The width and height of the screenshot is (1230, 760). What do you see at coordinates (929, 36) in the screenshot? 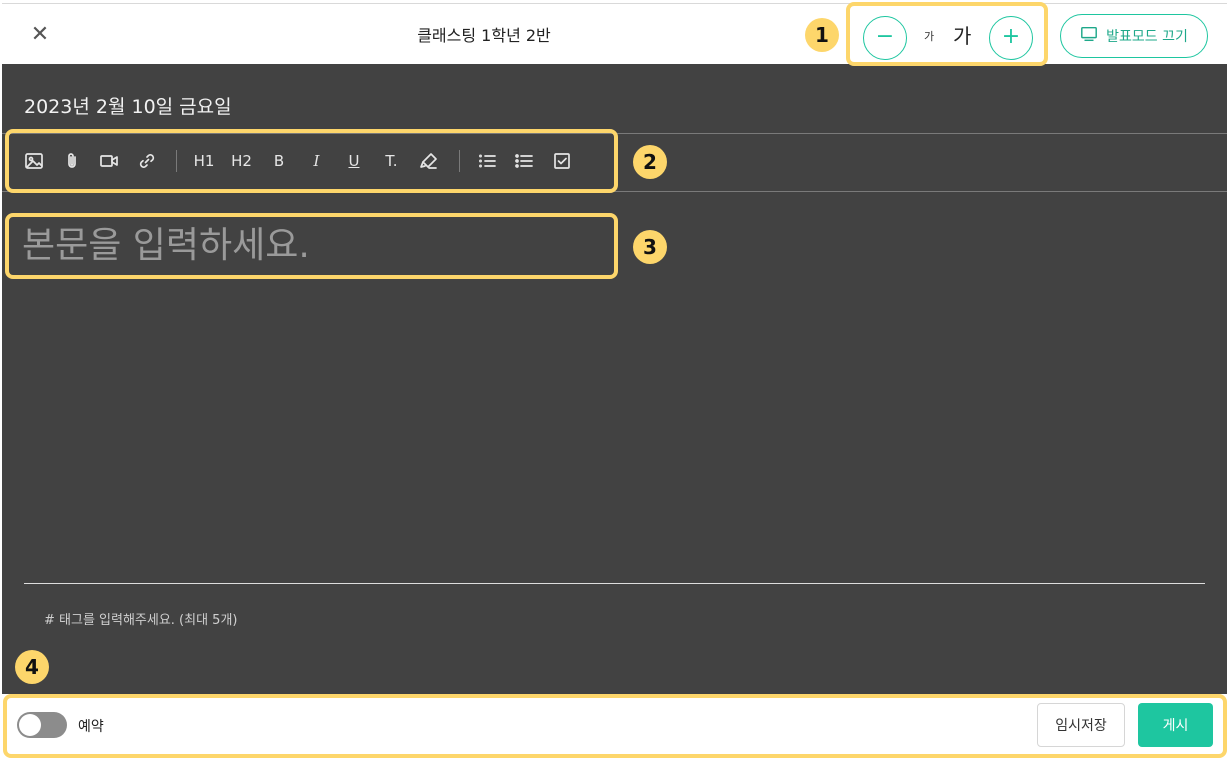
I see `font-size-small-label: 가` at bounding box center [929, 36].